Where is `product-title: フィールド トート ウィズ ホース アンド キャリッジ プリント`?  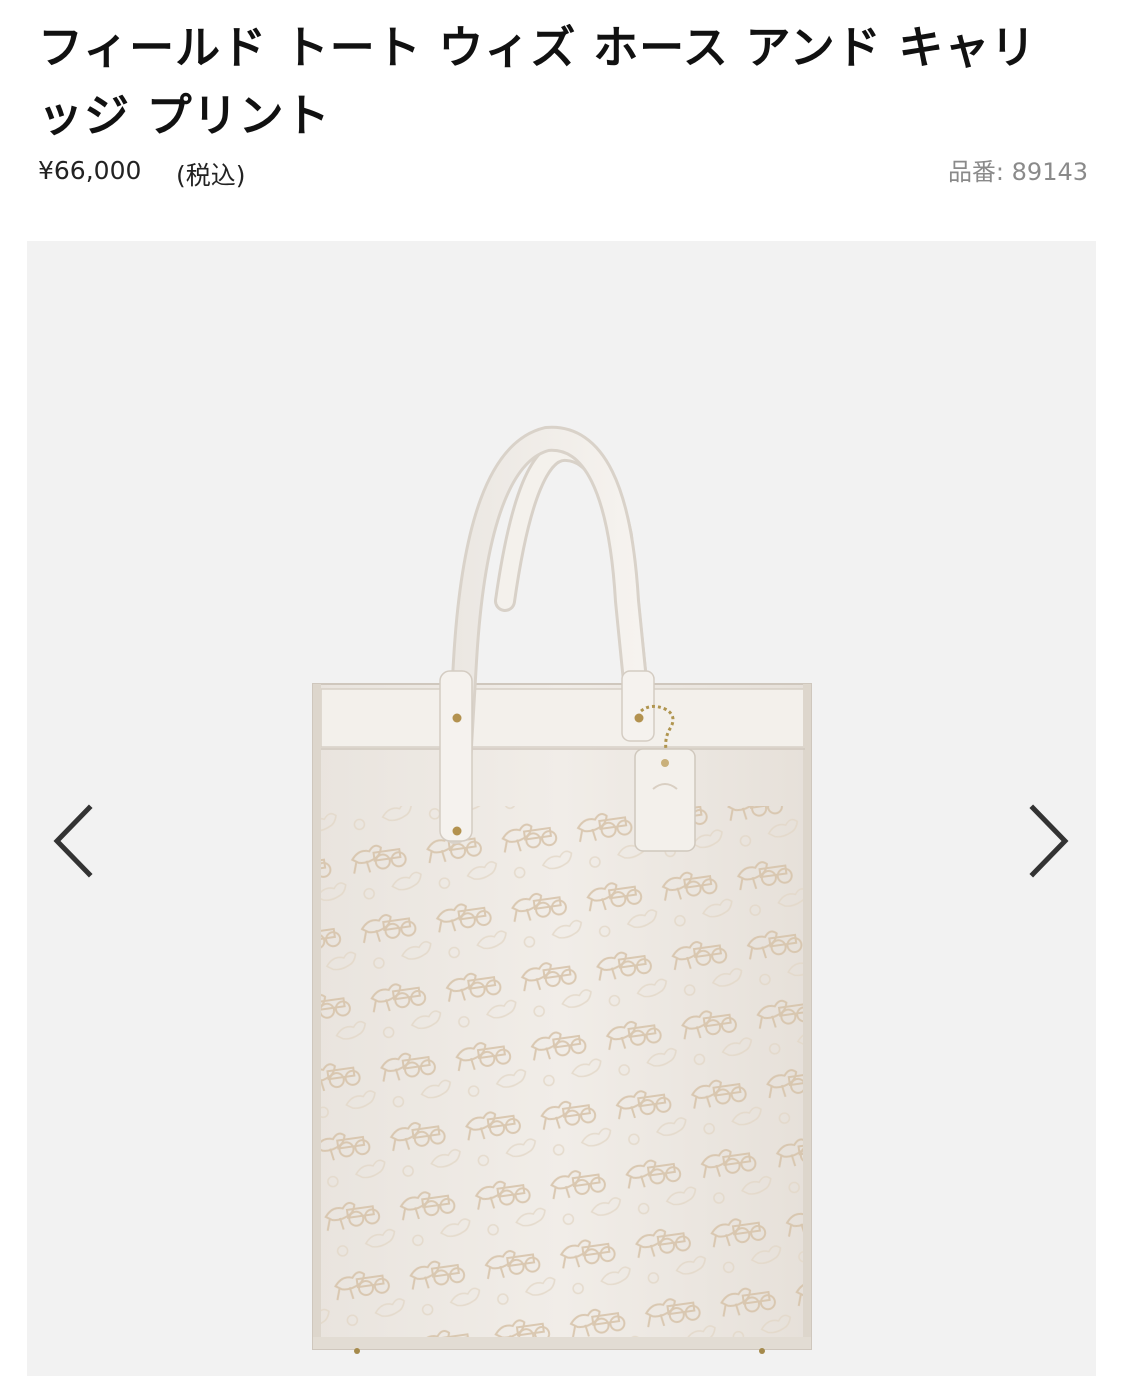 product-title: フィールド トート ウィズ ホース アンド キャリッジ プリント is located at coordinates (537, 81).